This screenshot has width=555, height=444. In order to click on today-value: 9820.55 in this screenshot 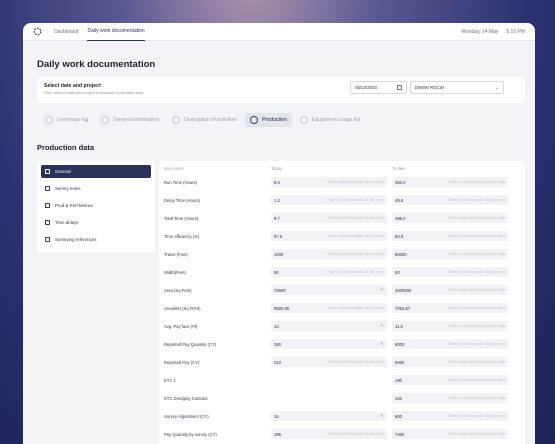, I will do `click(282, 308)`.